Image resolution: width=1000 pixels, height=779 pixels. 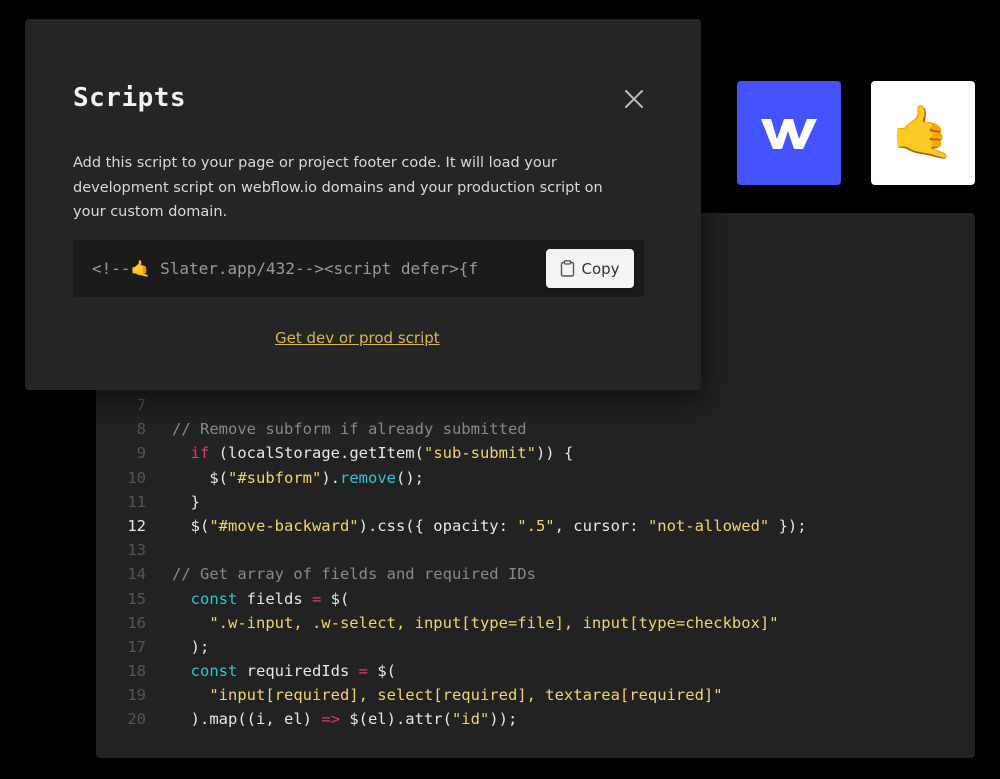 What do you see at coordinates (708, 525) in the screenshot?
I see `code-token: "not-allowed"` at bounding box center [708, 525].